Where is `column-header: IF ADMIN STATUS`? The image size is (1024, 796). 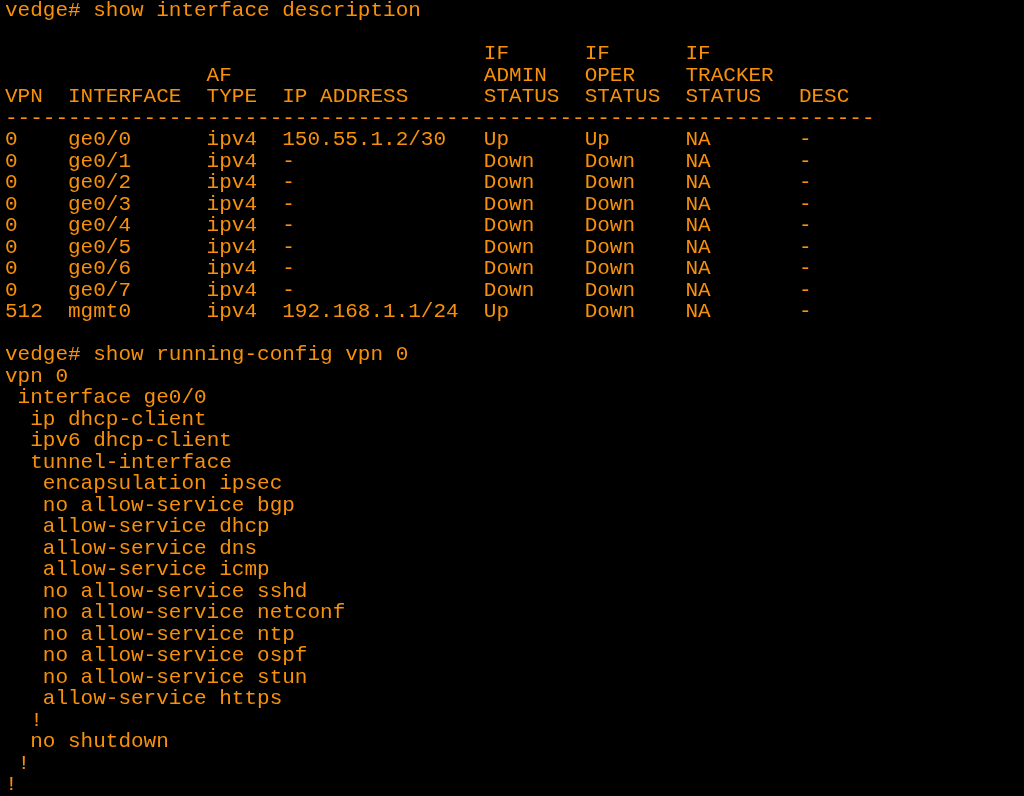 column-header: IF ADMIN STATUS is located at coordinates (522, 75).